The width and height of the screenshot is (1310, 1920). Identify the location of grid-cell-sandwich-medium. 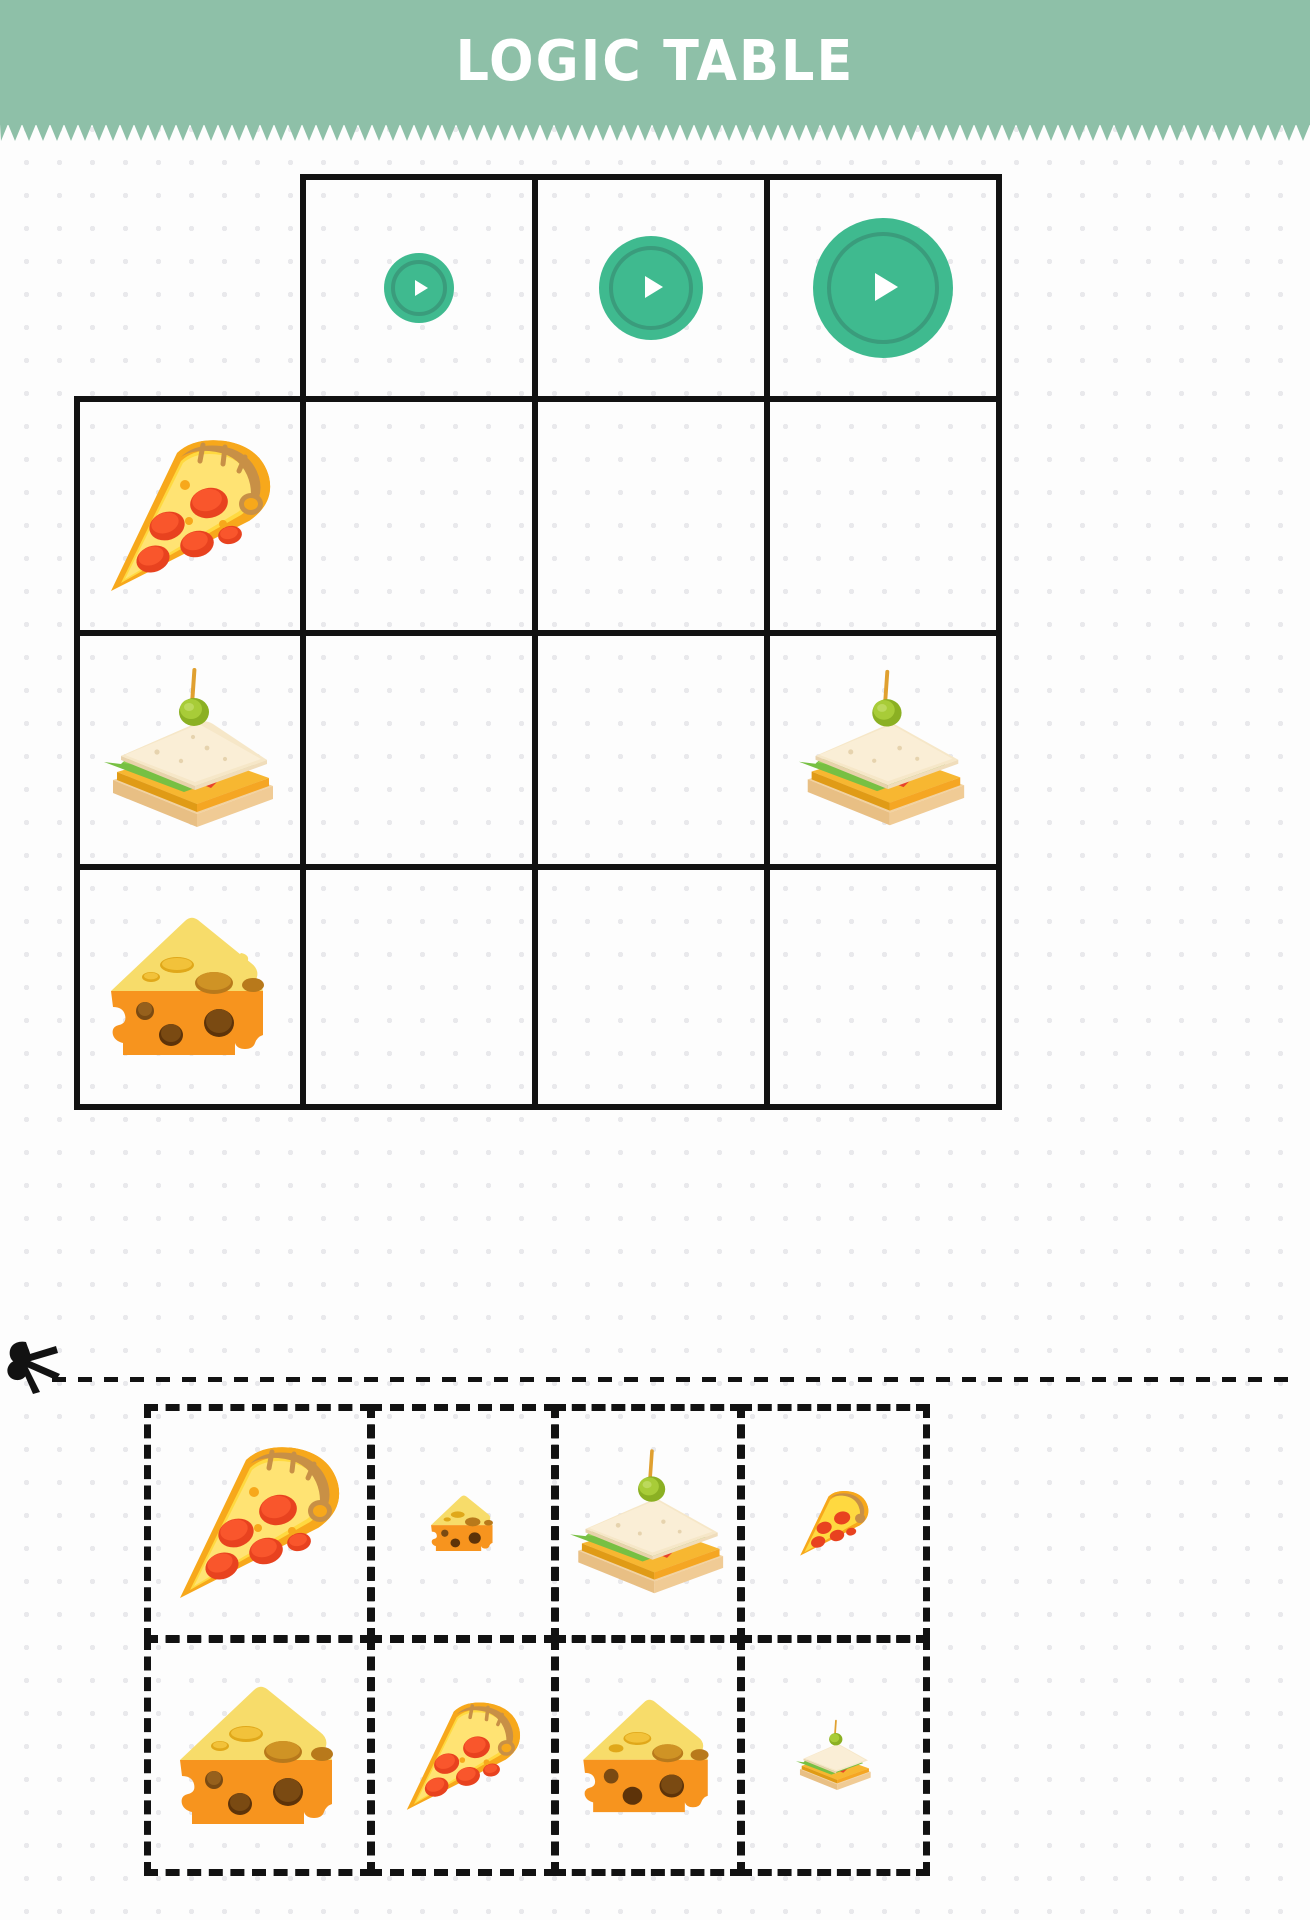
(651, 750).